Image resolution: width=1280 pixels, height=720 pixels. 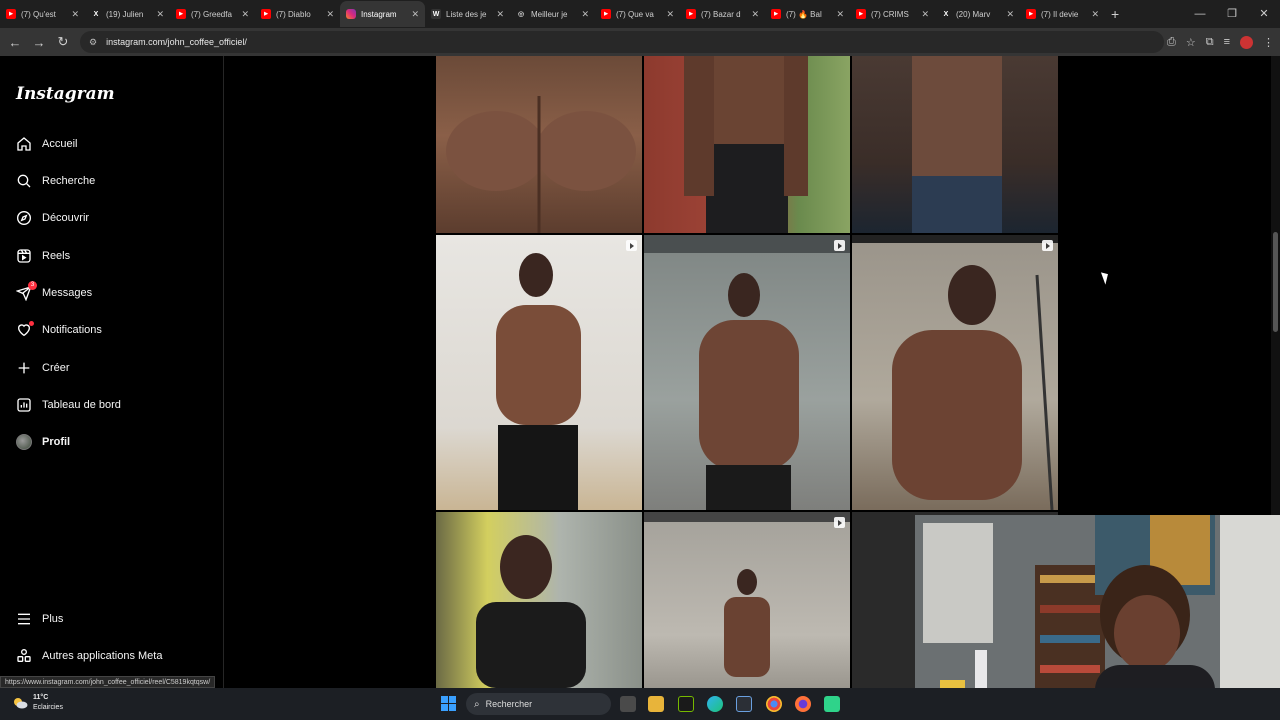 What do you see at coordinates (20, 703) in the screenshot?
I see `weather-cloud-sun-icon` at bounding box center [20, 703].